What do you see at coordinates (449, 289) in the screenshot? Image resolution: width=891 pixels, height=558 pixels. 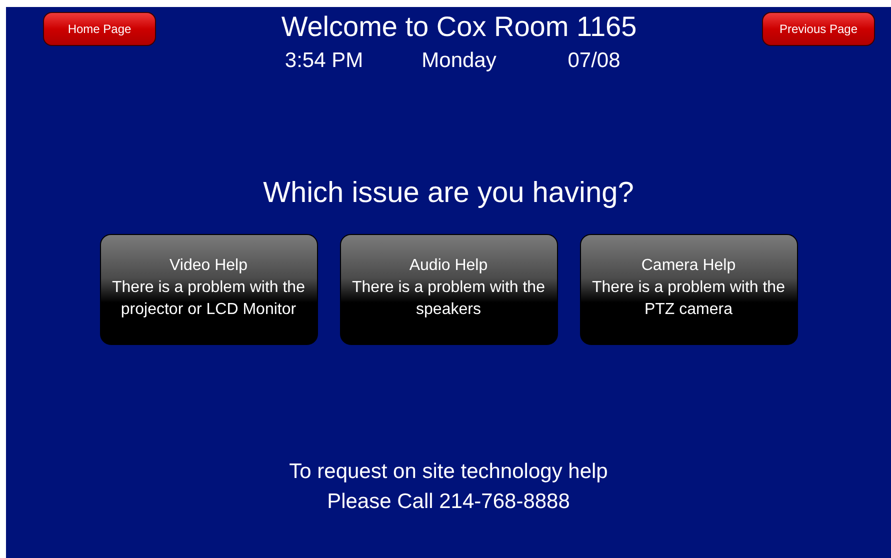 I see `issue-button: Audio Help There is a problem with the speakers` at bounding box center [449, 289].